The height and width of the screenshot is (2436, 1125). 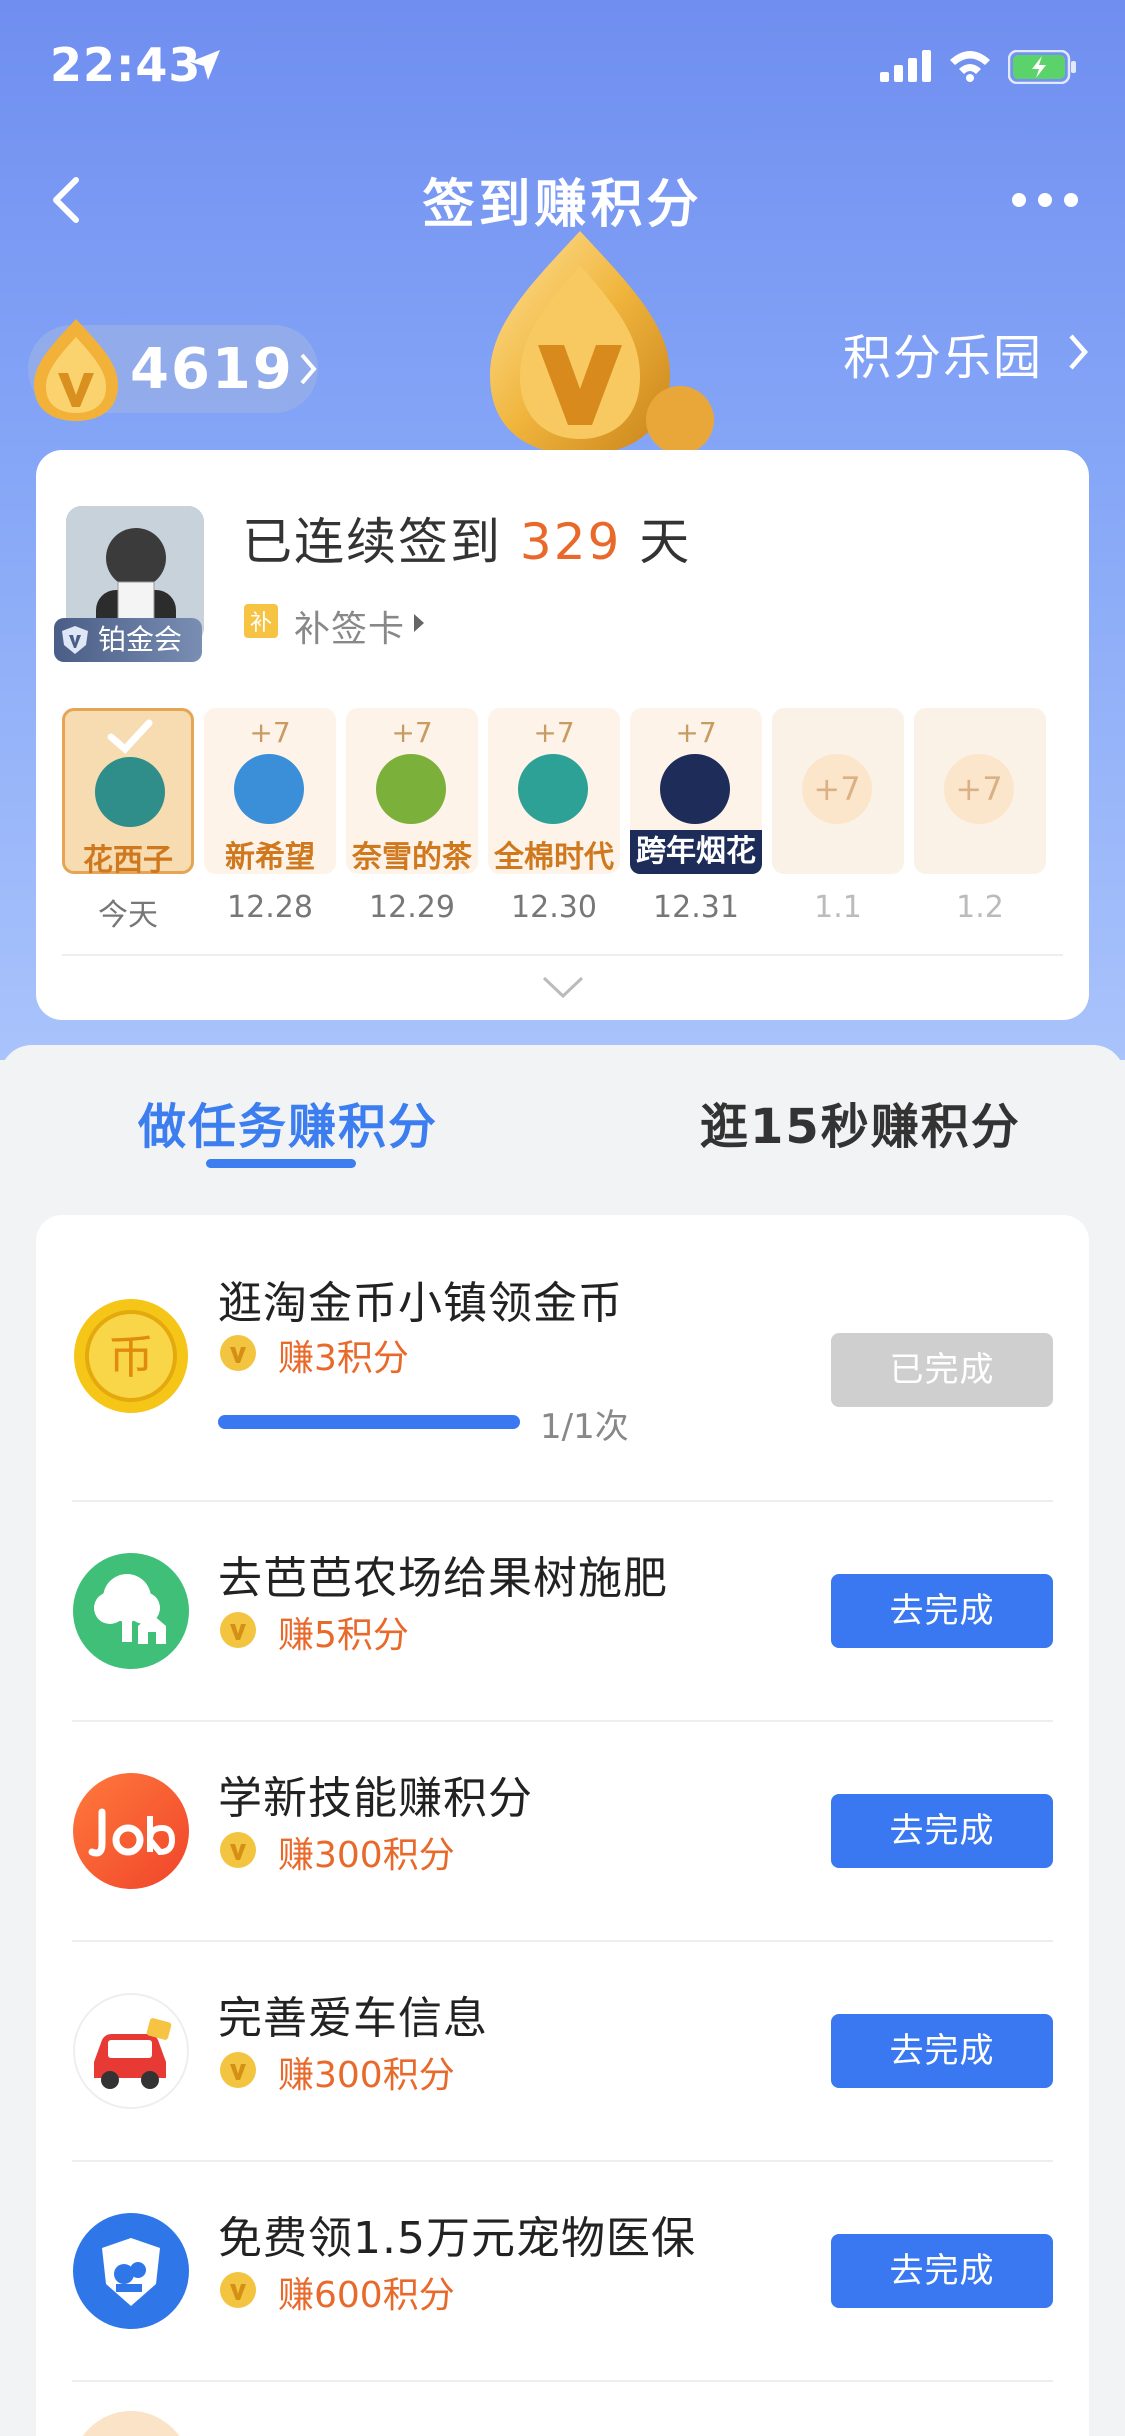 What do you see at coordinates (1045, 200) in the screenshot?
I see `more-options-icon` at bounding box center [1045, 200].